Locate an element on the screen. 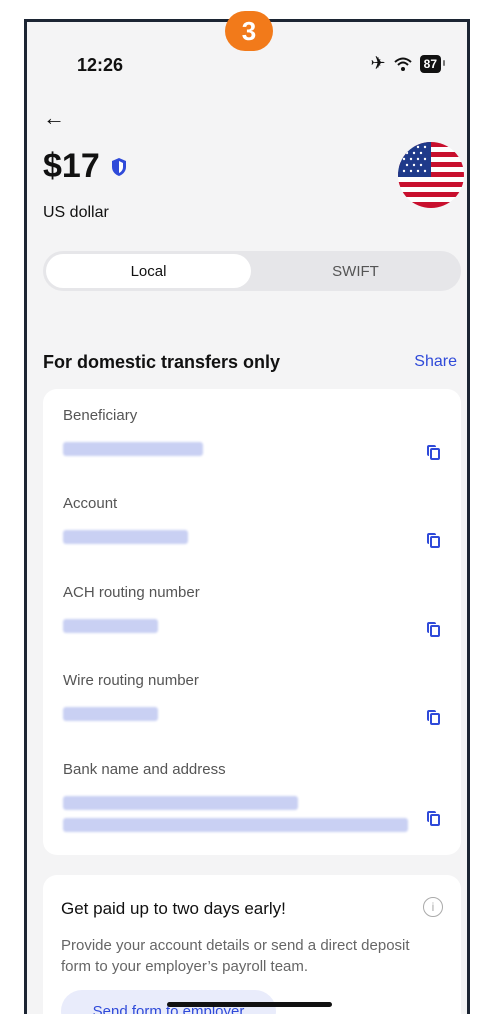 The width and height of the screenshot is (487, 1014). field-label: Beneficiary is located at coordinates (100, 415).